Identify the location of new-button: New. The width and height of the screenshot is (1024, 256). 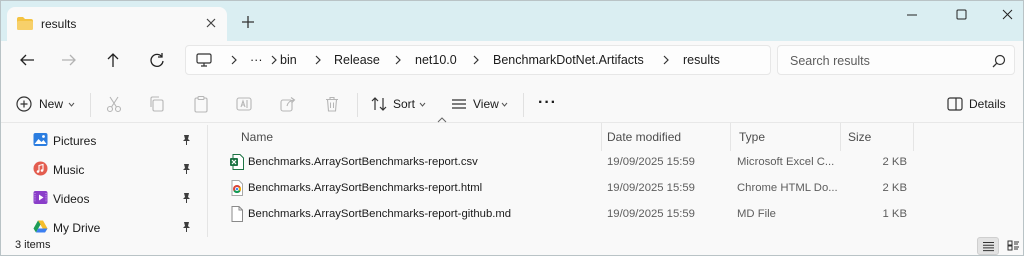
(51, 104).